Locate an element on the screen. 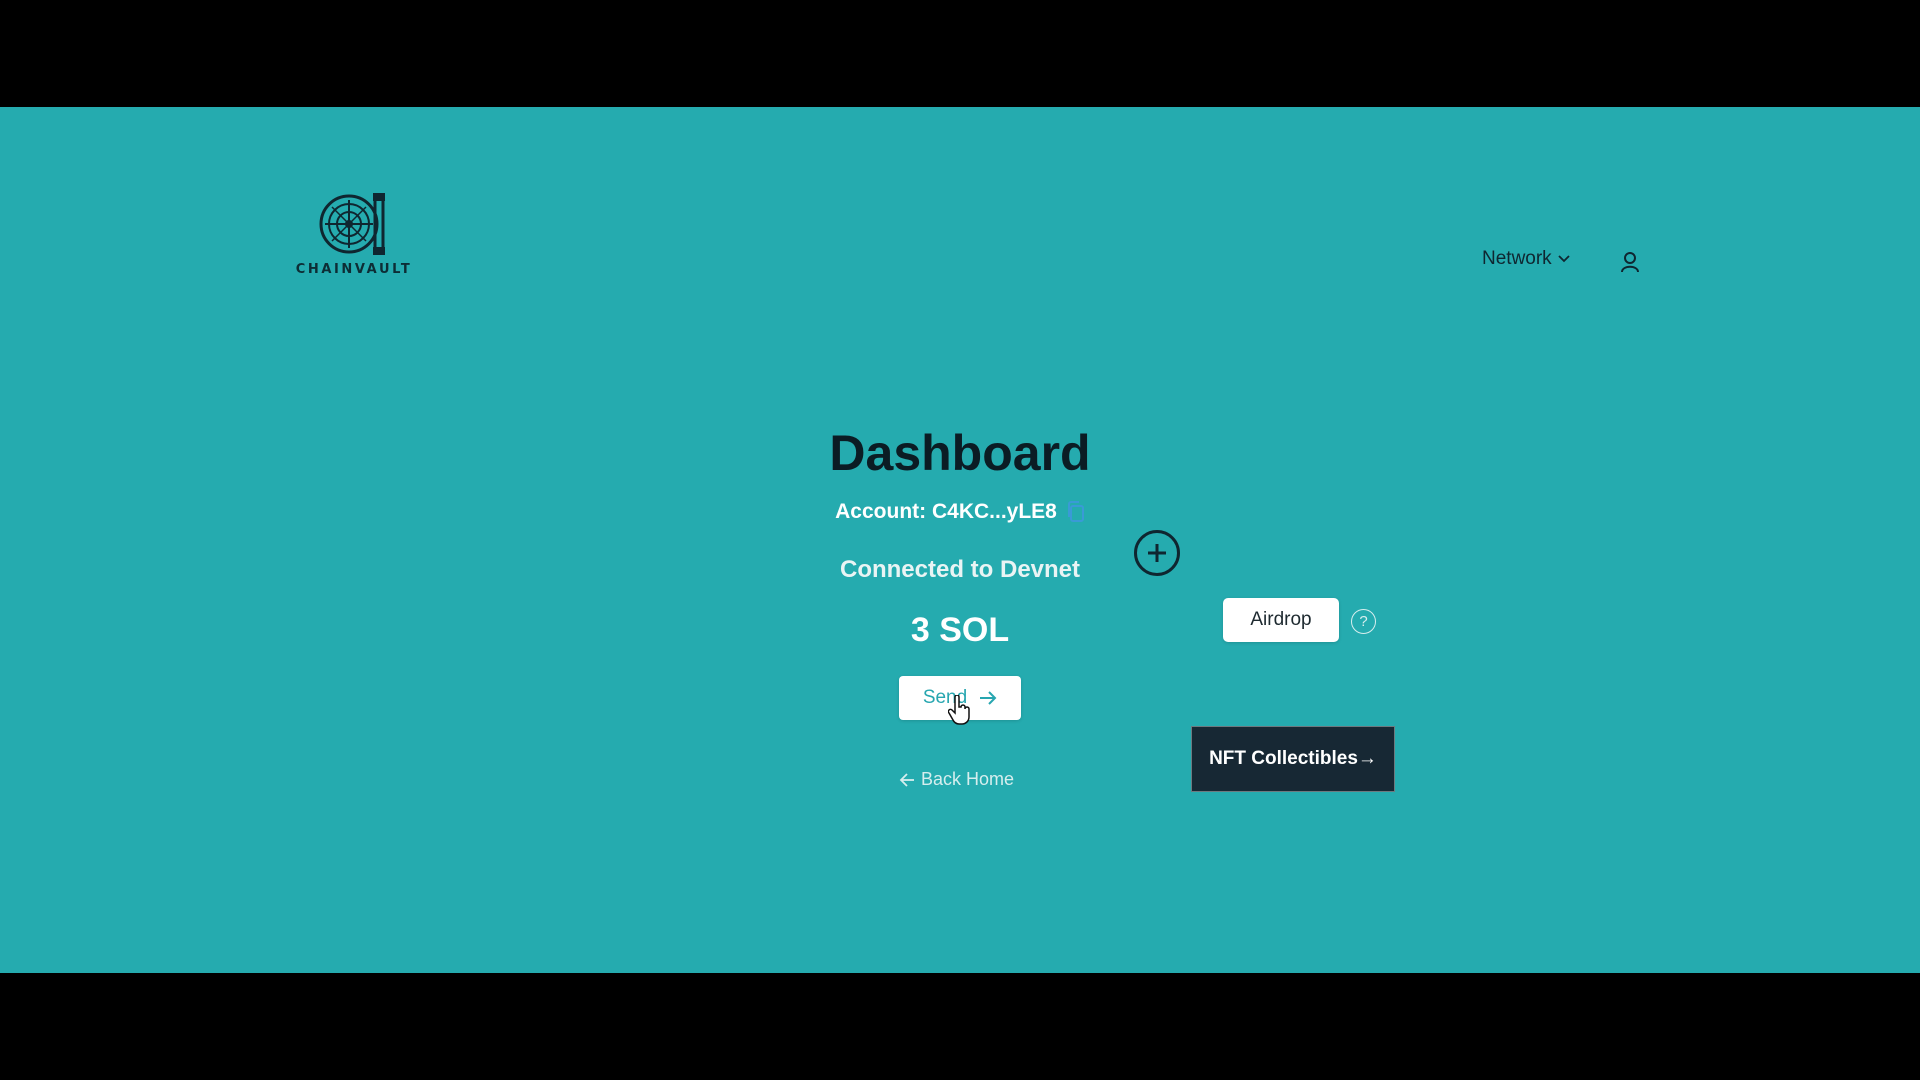 The width and height of the screenshot is (1920, 1080). chevron-down-icon is located at coordinates (1564, 259).